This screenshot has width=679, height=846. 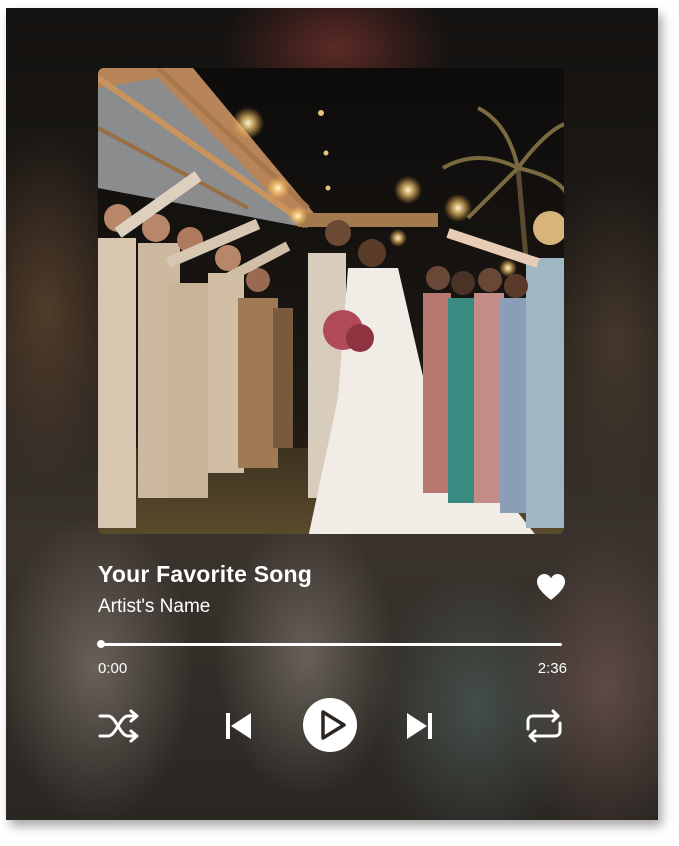 What do you see at coordinates (113, 668) in the screenshot?
I see `time-elapsed: 0:00` at bounding box center [113, 668].